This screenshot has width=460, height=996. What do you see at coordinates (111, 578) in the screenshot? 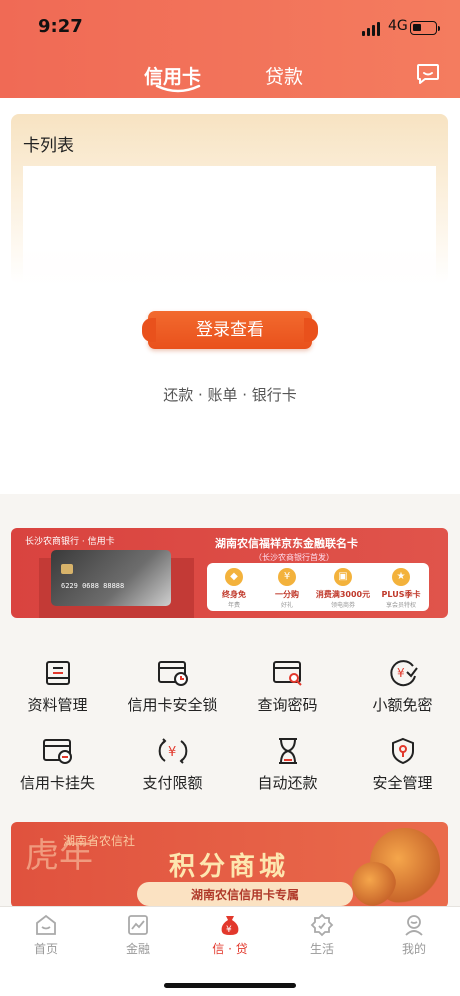
I see `credit-card-image: 6229 0688 88888` at bounding box center [111, 578].